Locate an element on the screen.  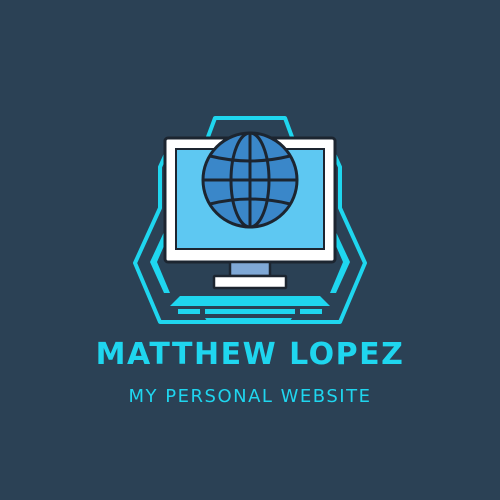
keyboard-bars is located at coordinates (250, 310).